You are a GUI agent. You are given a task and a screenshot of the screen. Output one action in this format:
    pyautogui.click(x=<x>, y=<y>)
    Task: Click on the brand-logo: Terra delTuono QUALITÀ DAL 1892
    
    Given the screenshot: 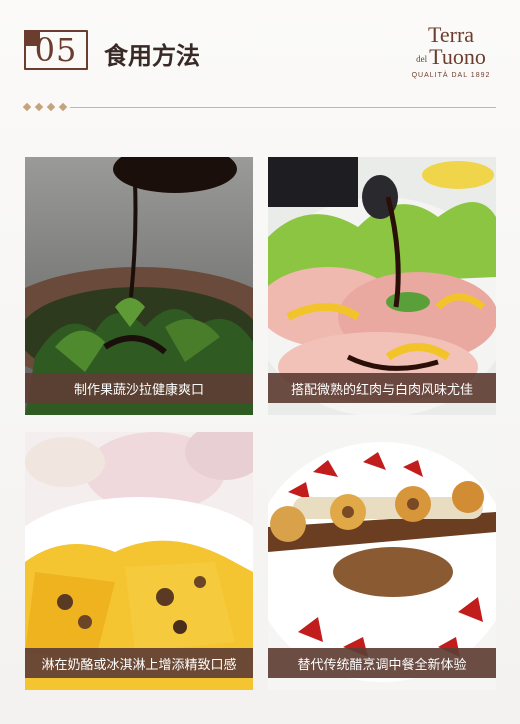 What is the action you would take?
    pyautogui.click(x=451, y=50)
    